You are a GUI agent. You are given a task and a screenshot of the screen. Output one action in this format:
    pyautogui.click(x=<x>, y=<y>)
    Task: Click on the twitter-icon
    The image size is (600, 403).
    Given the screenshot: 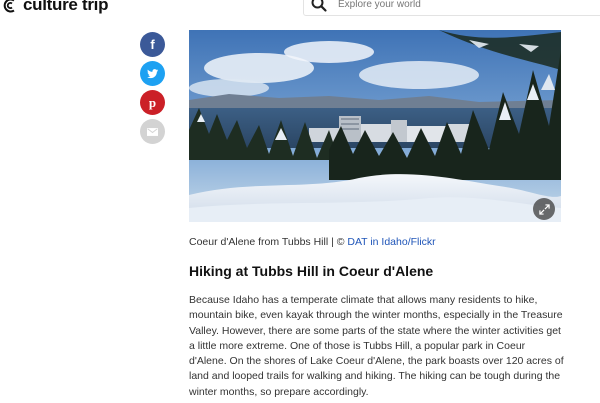 What is the action you would take?
    pyautogui.click(x=153, y=74)
    